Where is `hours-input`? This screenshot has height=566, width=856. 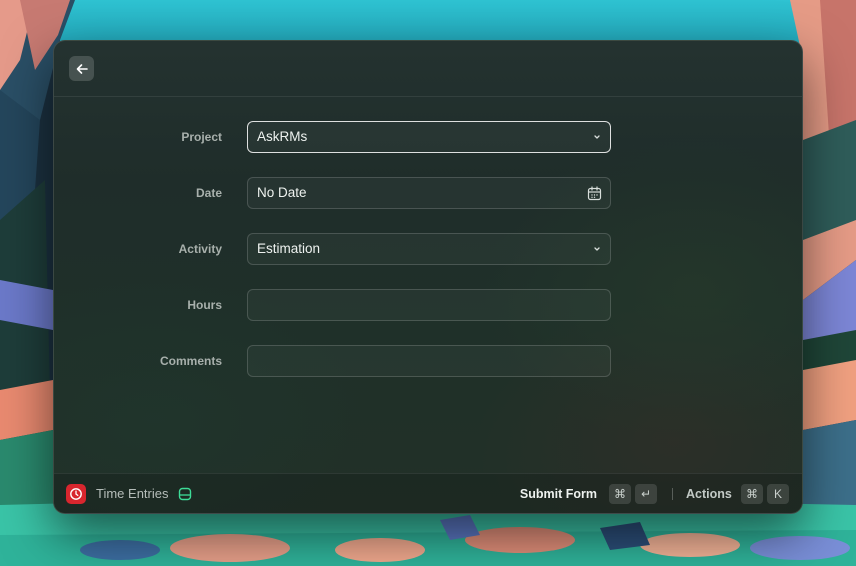
hours-input is located at coordinates (429, 305).